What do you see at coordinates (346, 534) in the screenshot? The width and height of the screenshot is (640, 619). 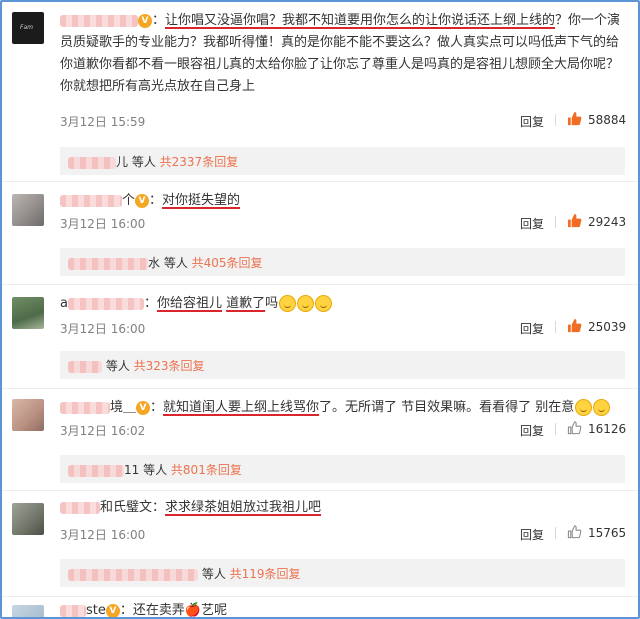 I see `comment-meta: 3月12日 16:00 回复 15765` at bounding box center [346, 534].